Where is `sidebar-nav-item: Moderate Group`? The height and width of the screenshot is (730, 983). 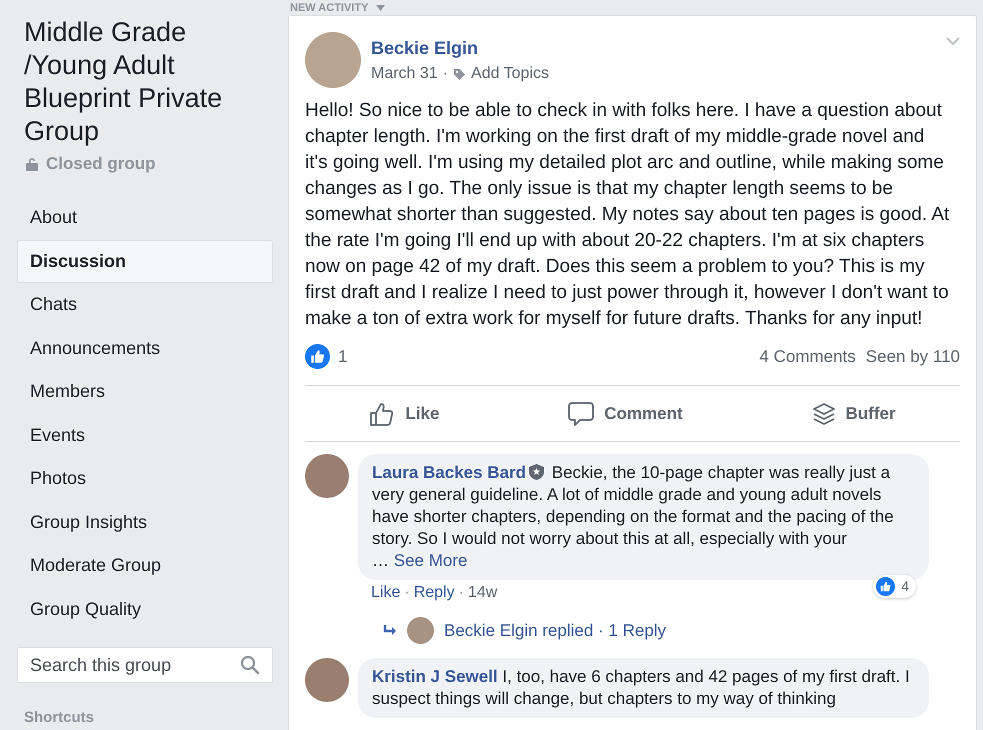 sidebar-nav-item: Moderate Group is located at coordinates (145, 566).